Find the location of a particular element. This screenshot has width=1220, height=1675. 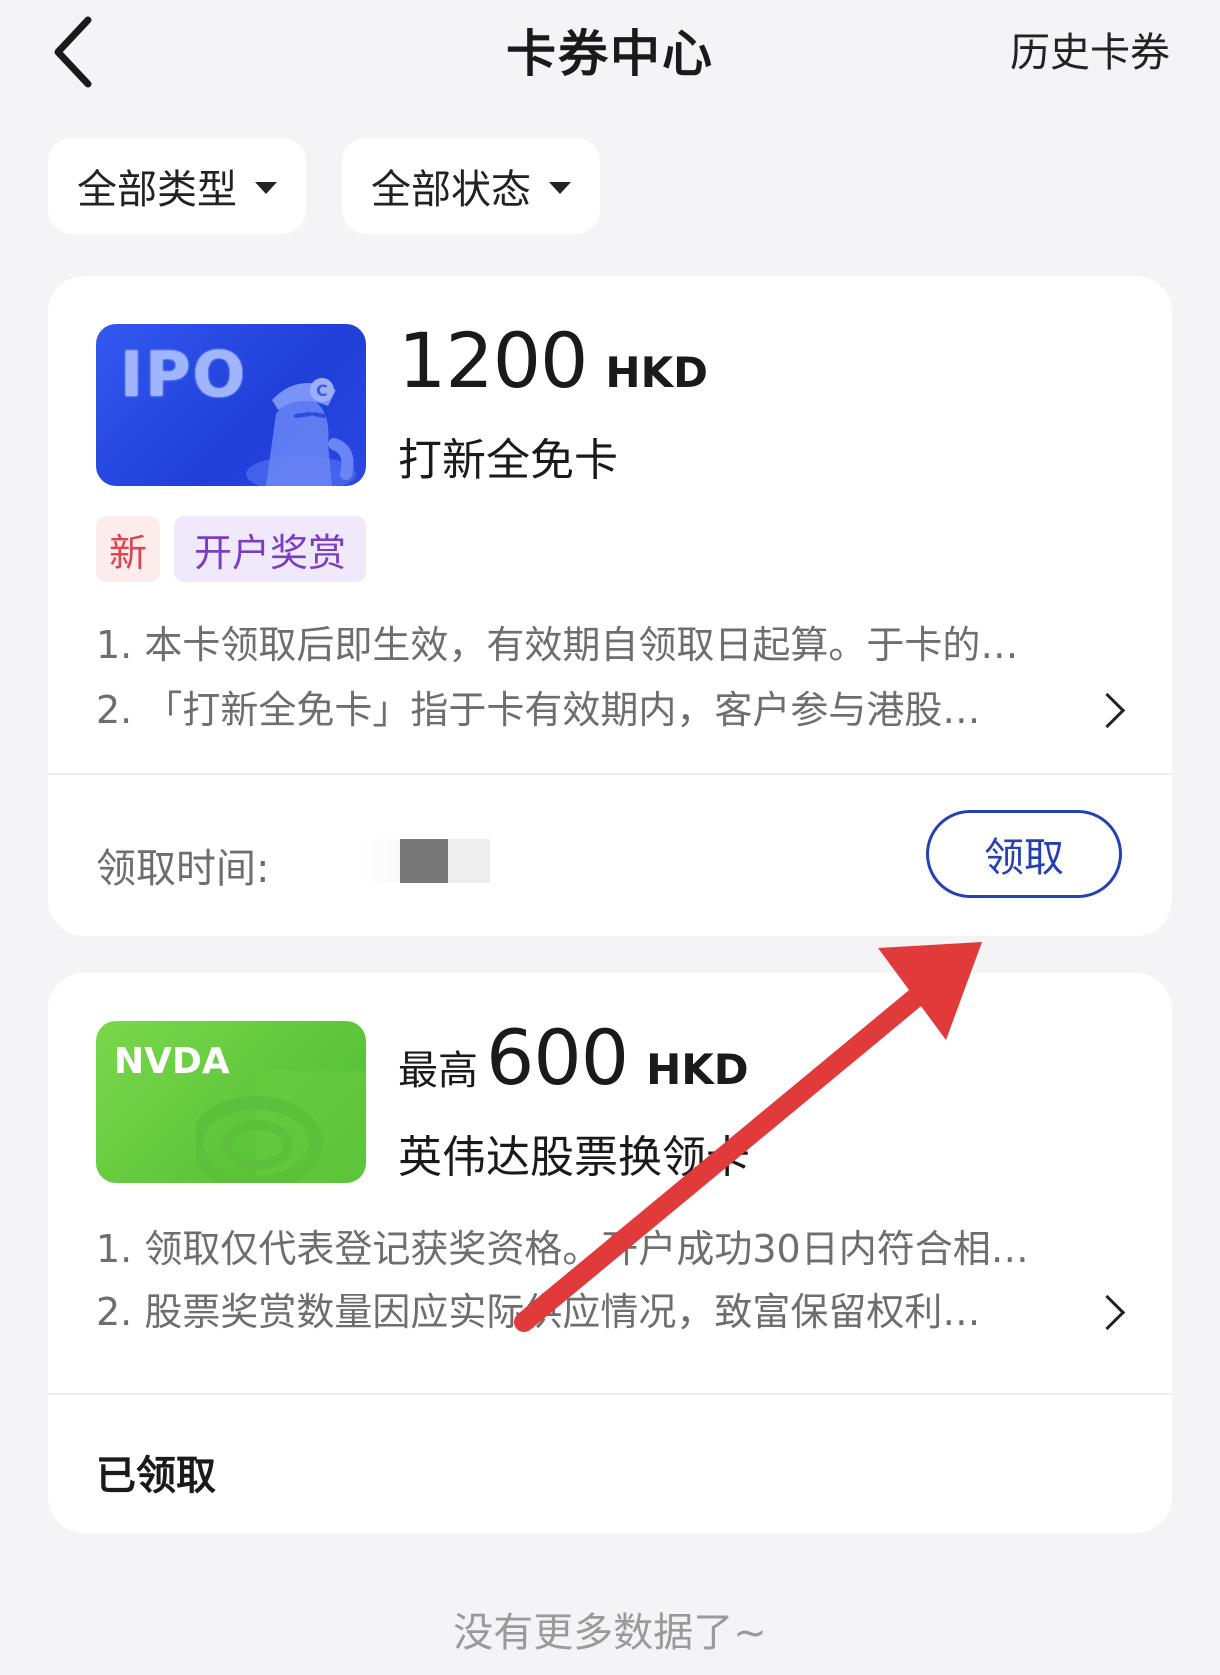

tag-account-reward: 开户奖赏 is located at coordinates (270, 549).